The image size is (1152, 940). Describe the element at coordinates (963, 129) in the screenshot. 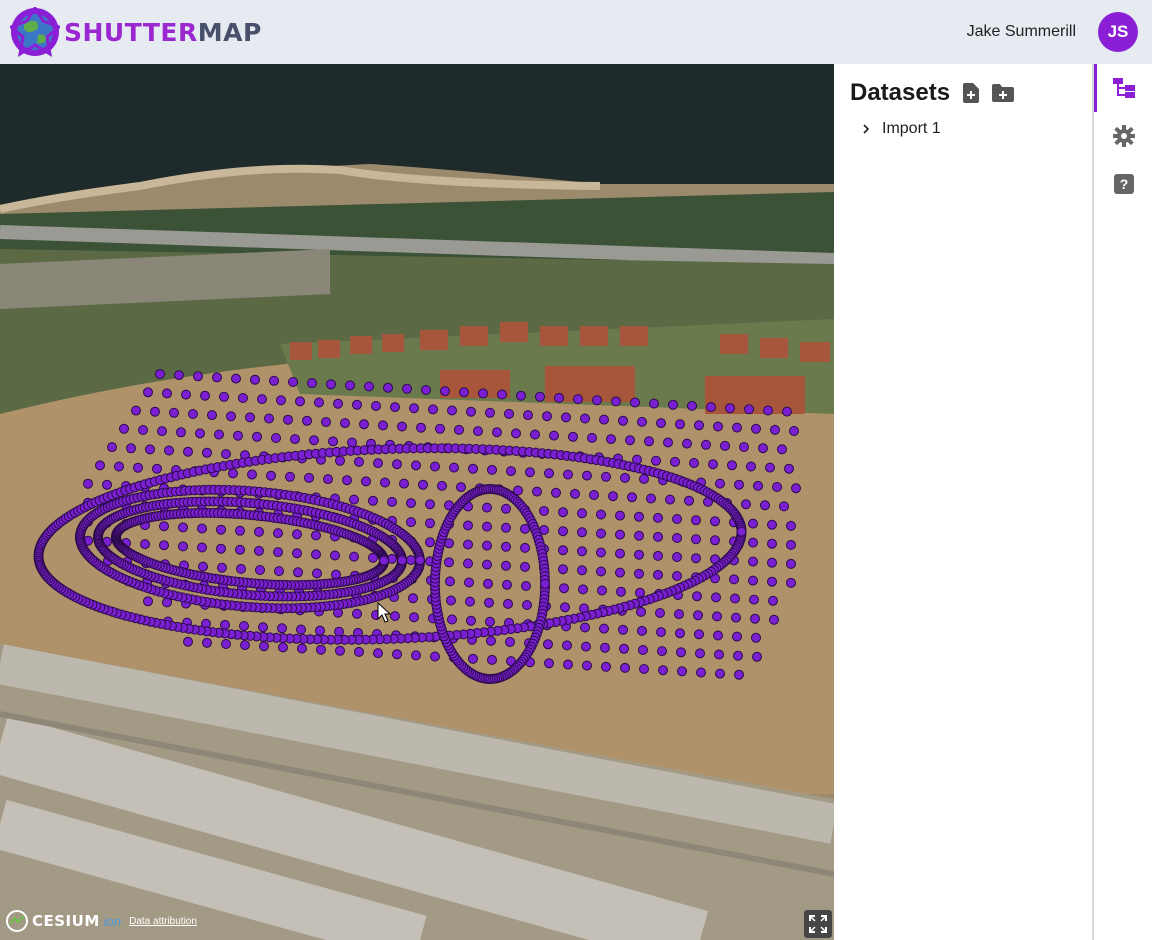

I see `tree-item-import-1: Import 1` at that location.